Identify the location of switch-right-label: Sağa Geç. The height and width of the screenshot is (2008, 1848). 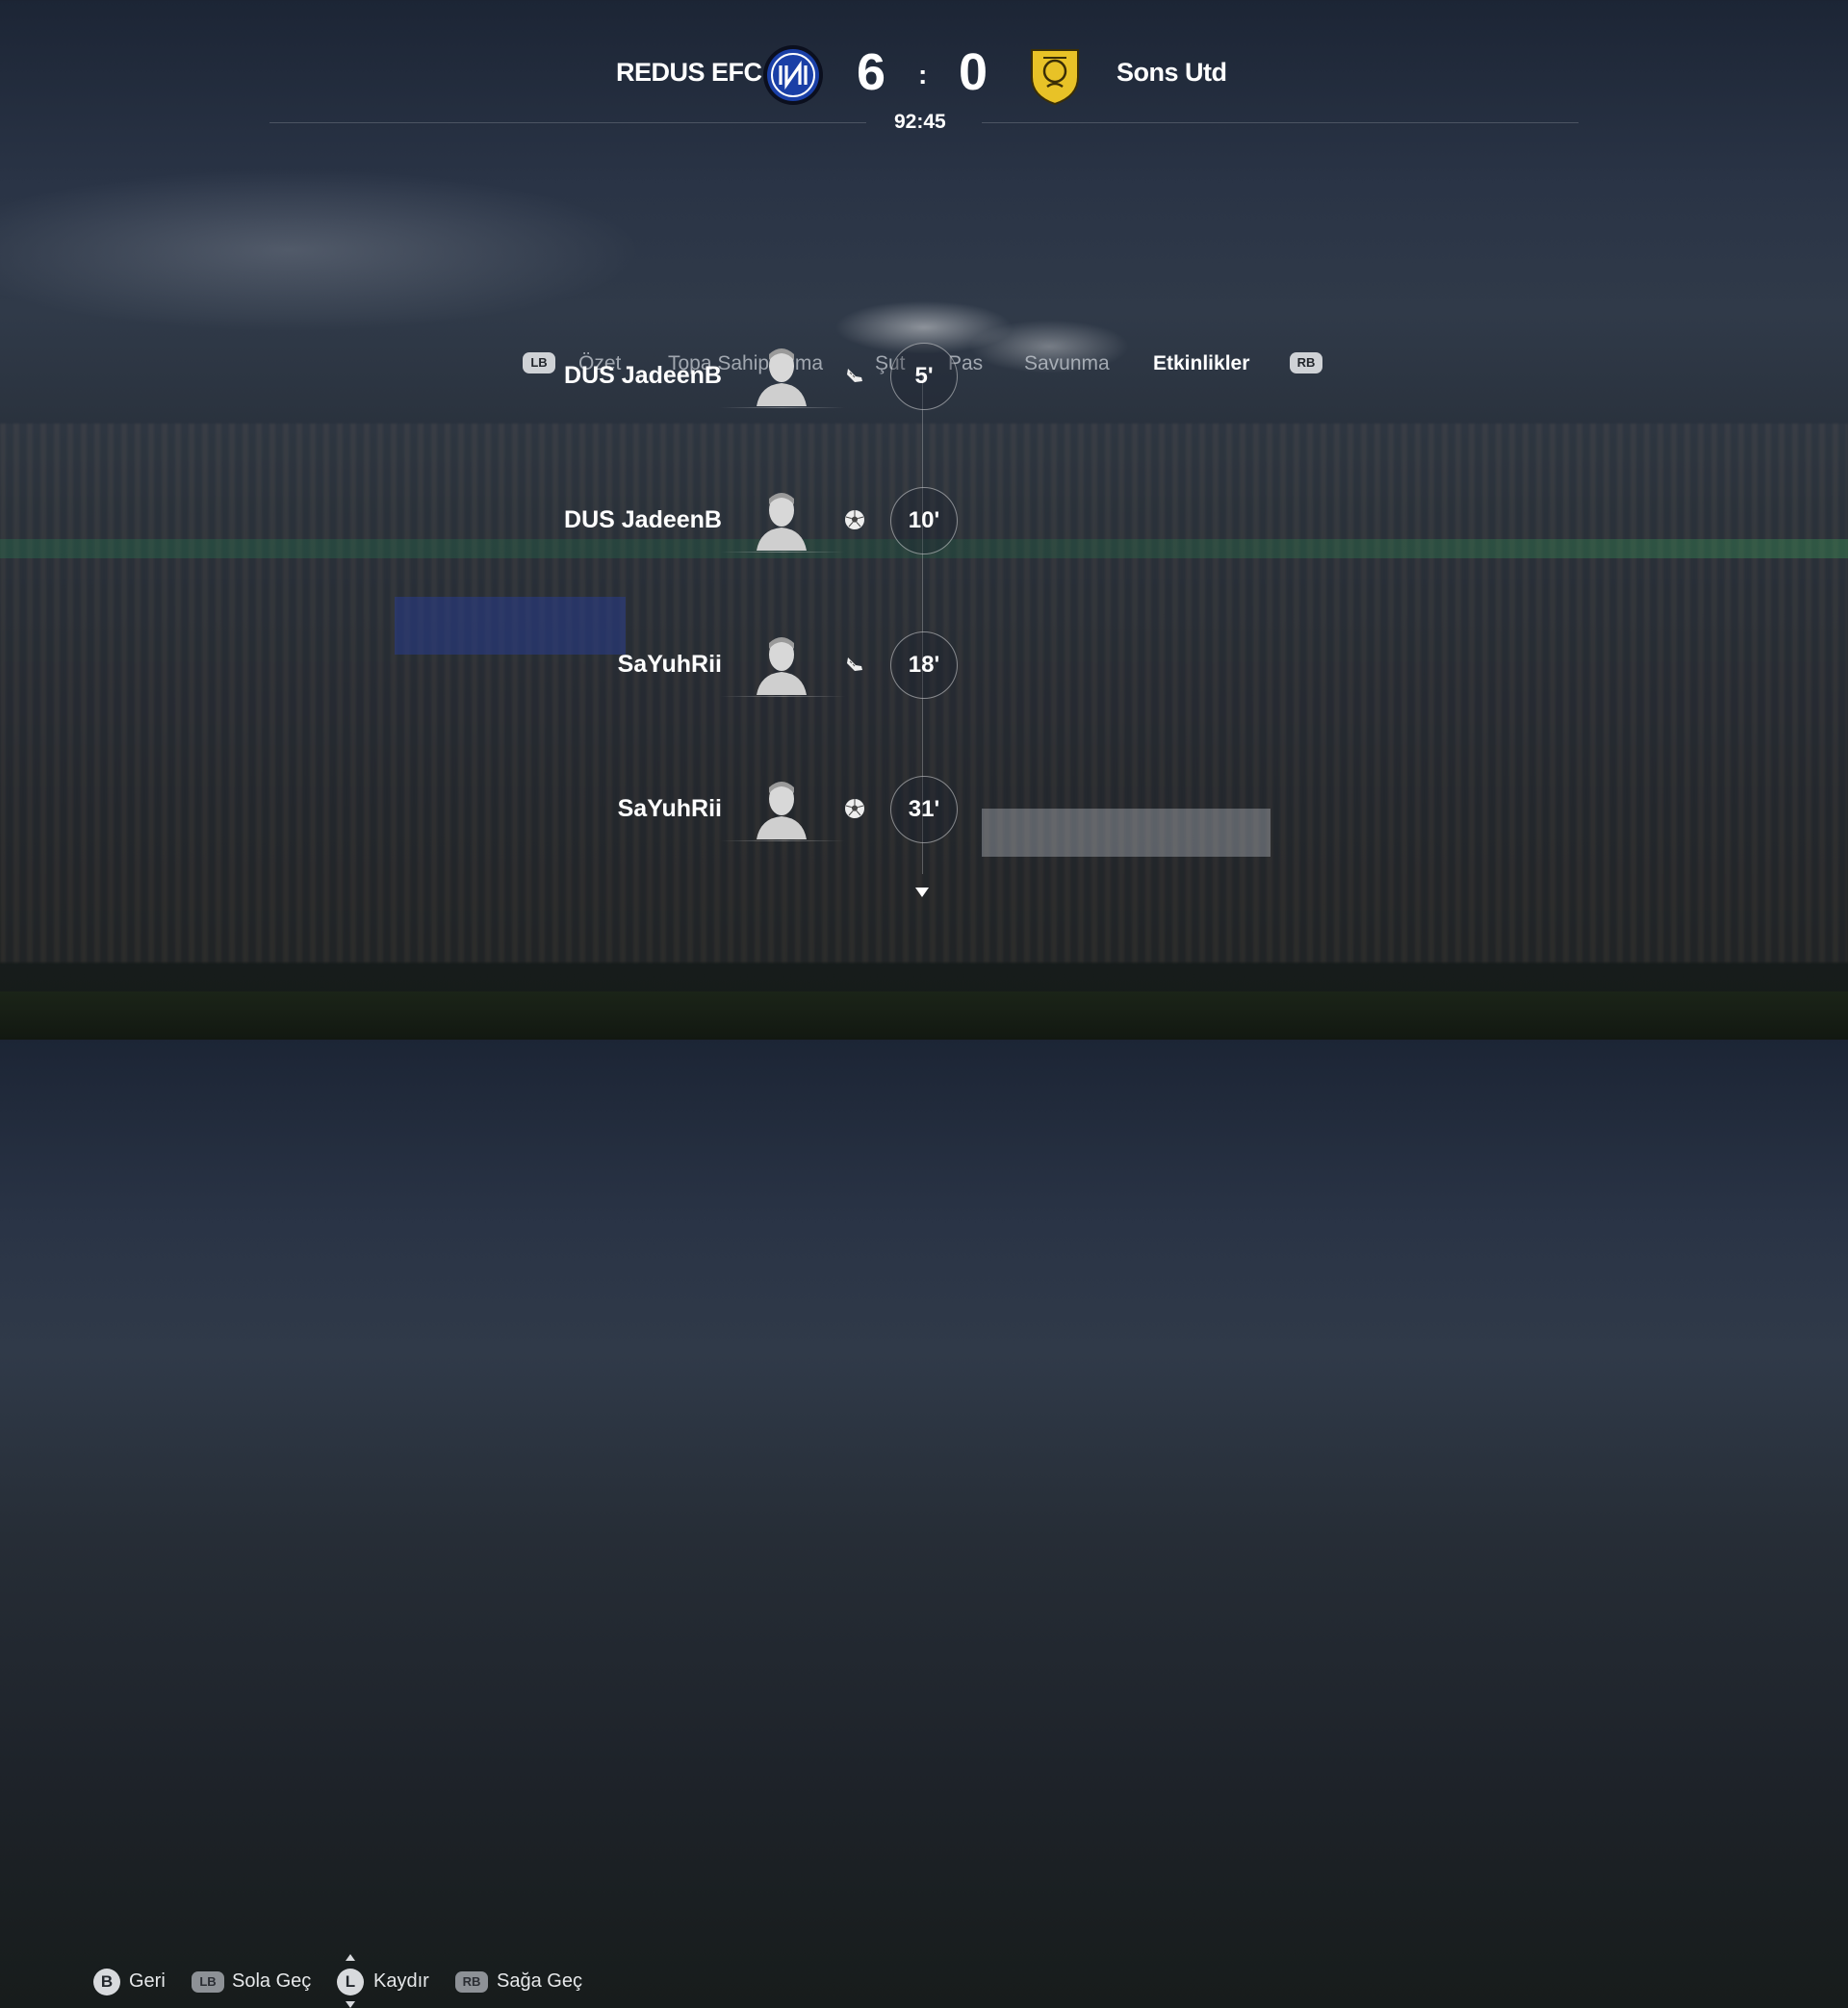
(539, 1981).